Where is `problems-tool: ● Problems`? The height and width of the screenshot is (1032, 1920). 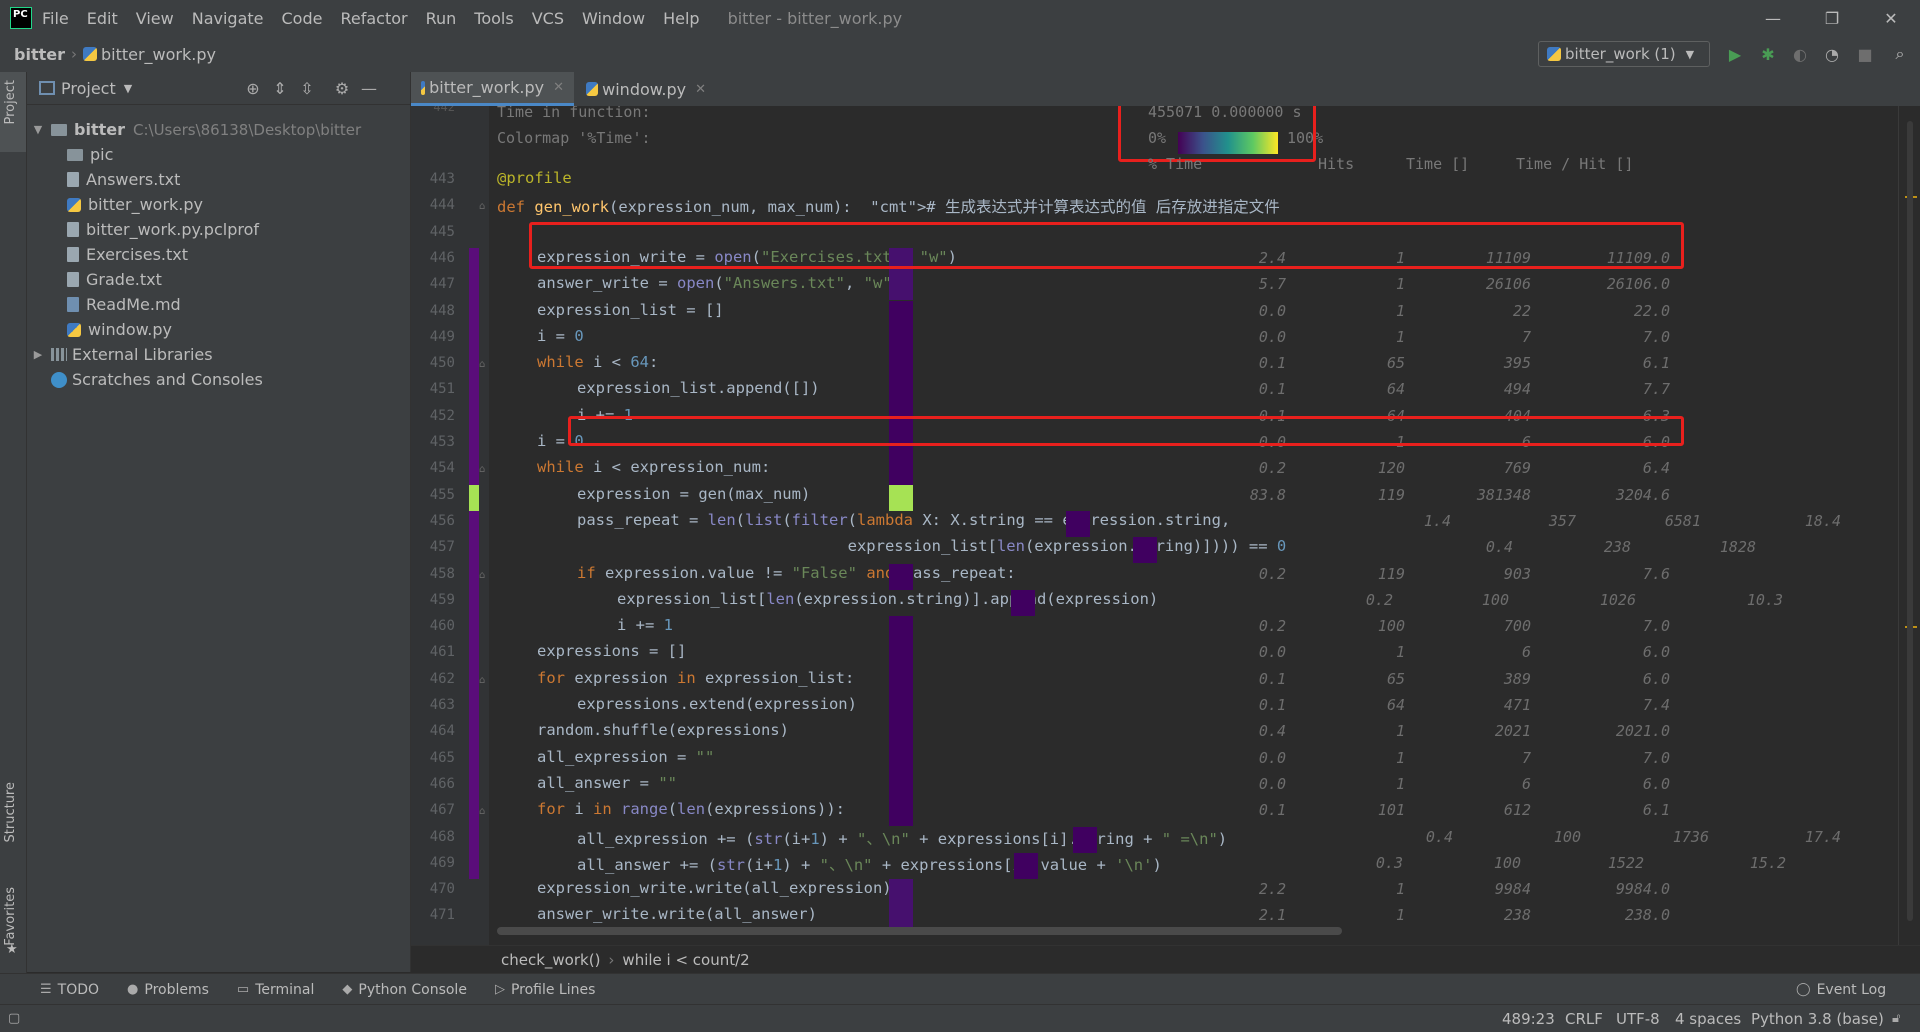
problems-tool: ● Problems is located at coordinates (168, 990).